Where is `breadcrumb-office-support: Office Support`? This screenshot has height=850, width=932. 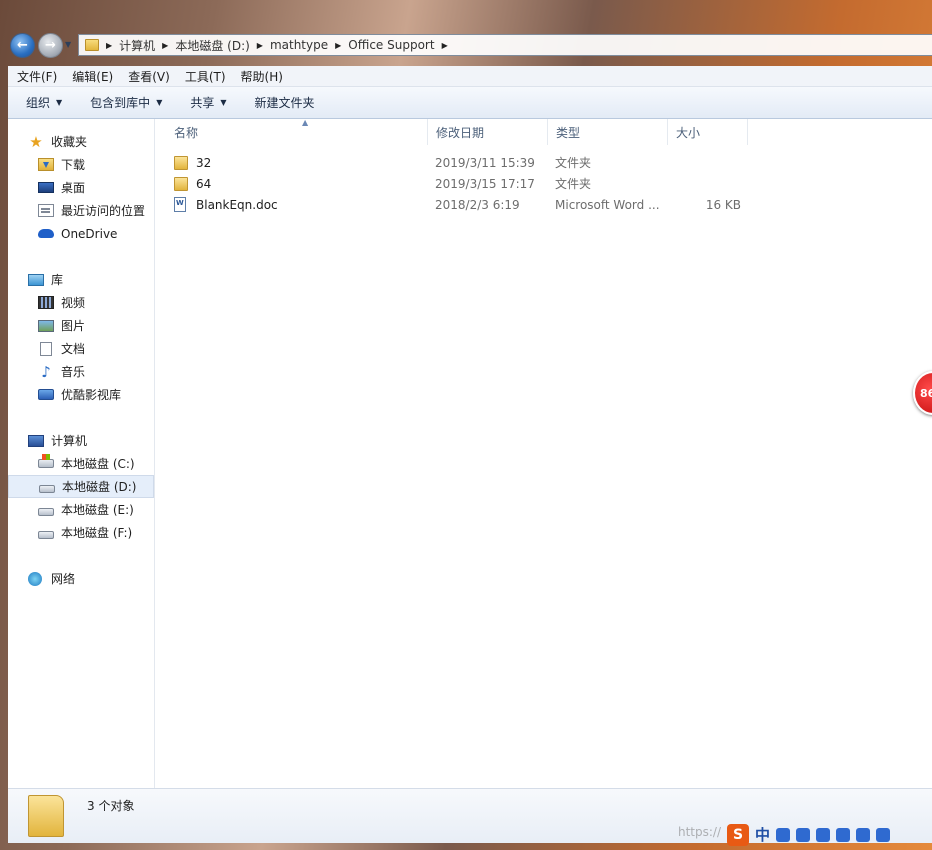
breadcrumb-office-support: Office Support is located at coordinates (391, 45).